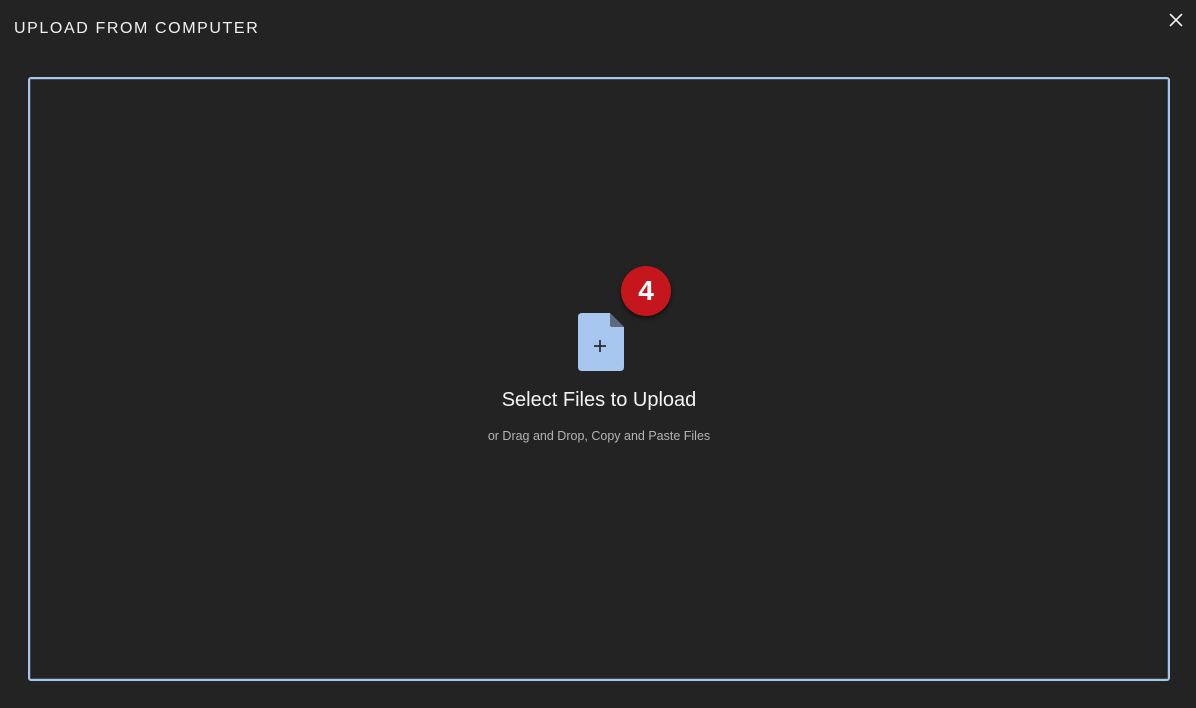 Image resolution: width=1196 pixels, height=708 pixels. What do you see at coordinates (601, 342) in the screenshot?
I see `file-add-icon` at bounding box center [601, 342].